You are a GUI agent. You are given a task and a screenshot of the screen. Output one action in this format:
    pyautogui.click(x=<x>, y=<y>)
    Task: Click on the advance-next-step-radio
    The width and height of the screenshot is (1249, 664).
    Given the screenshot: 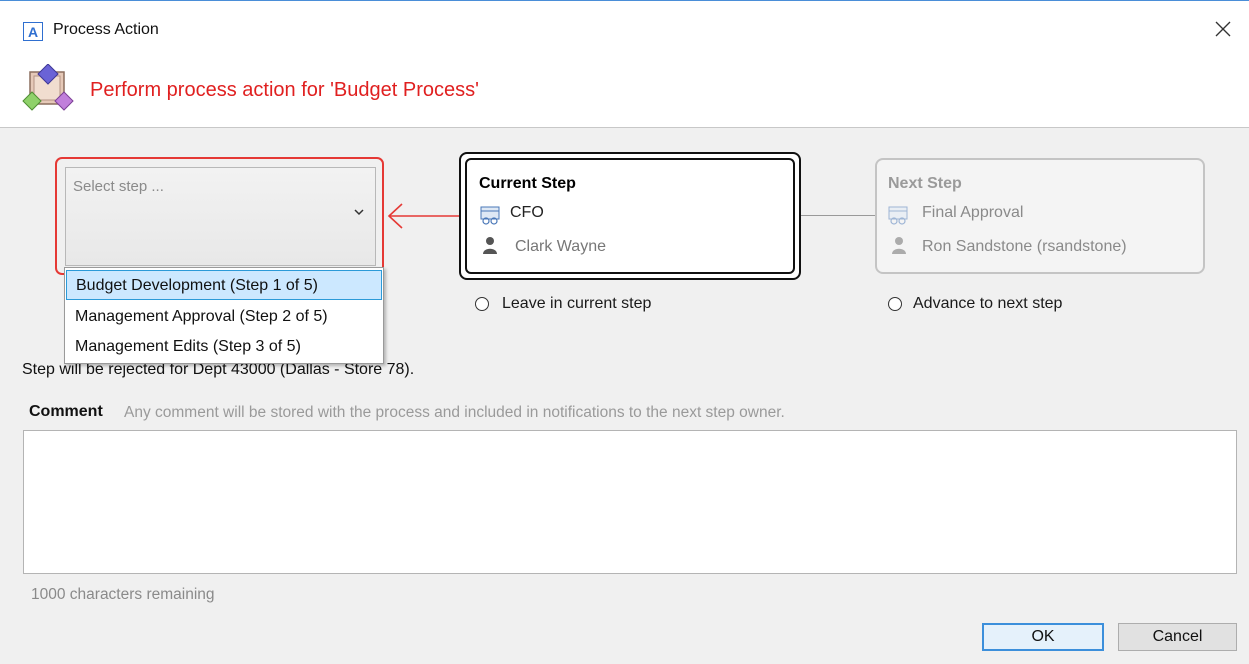 What is the action you would take?
    pyautogui.click(x=895, y=304)
    